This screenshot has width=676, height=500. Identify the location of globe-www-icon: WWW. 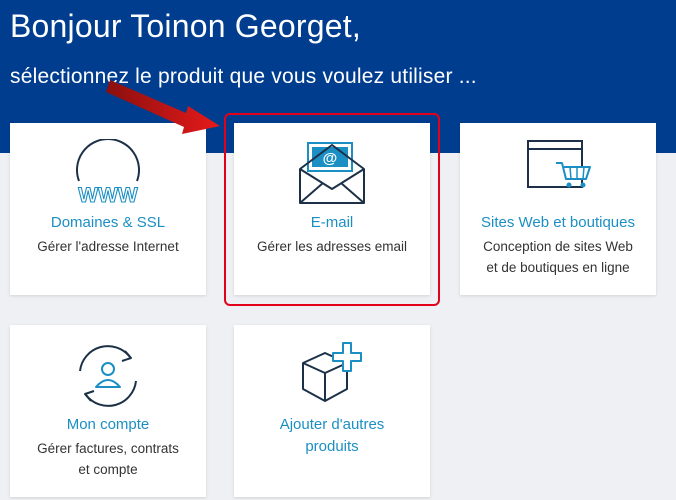
(108, 173).